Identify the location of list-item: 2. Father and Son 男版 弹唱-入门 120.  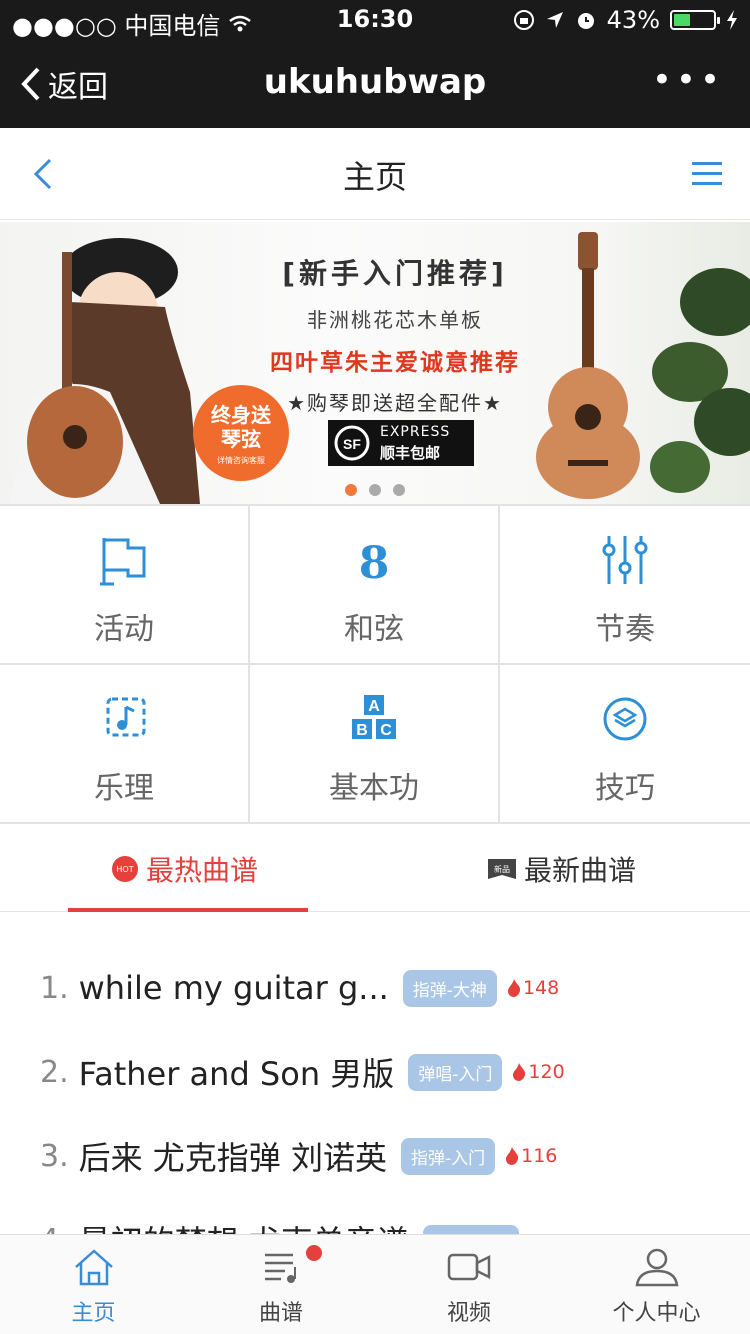
(302, 1072).